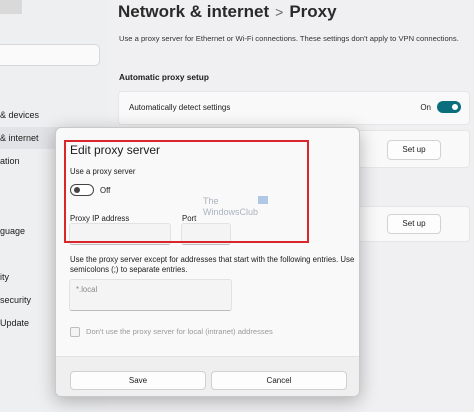  Describe the element at coordinates (186, 191) in the screenshot. I see `highlight-box` at that location.